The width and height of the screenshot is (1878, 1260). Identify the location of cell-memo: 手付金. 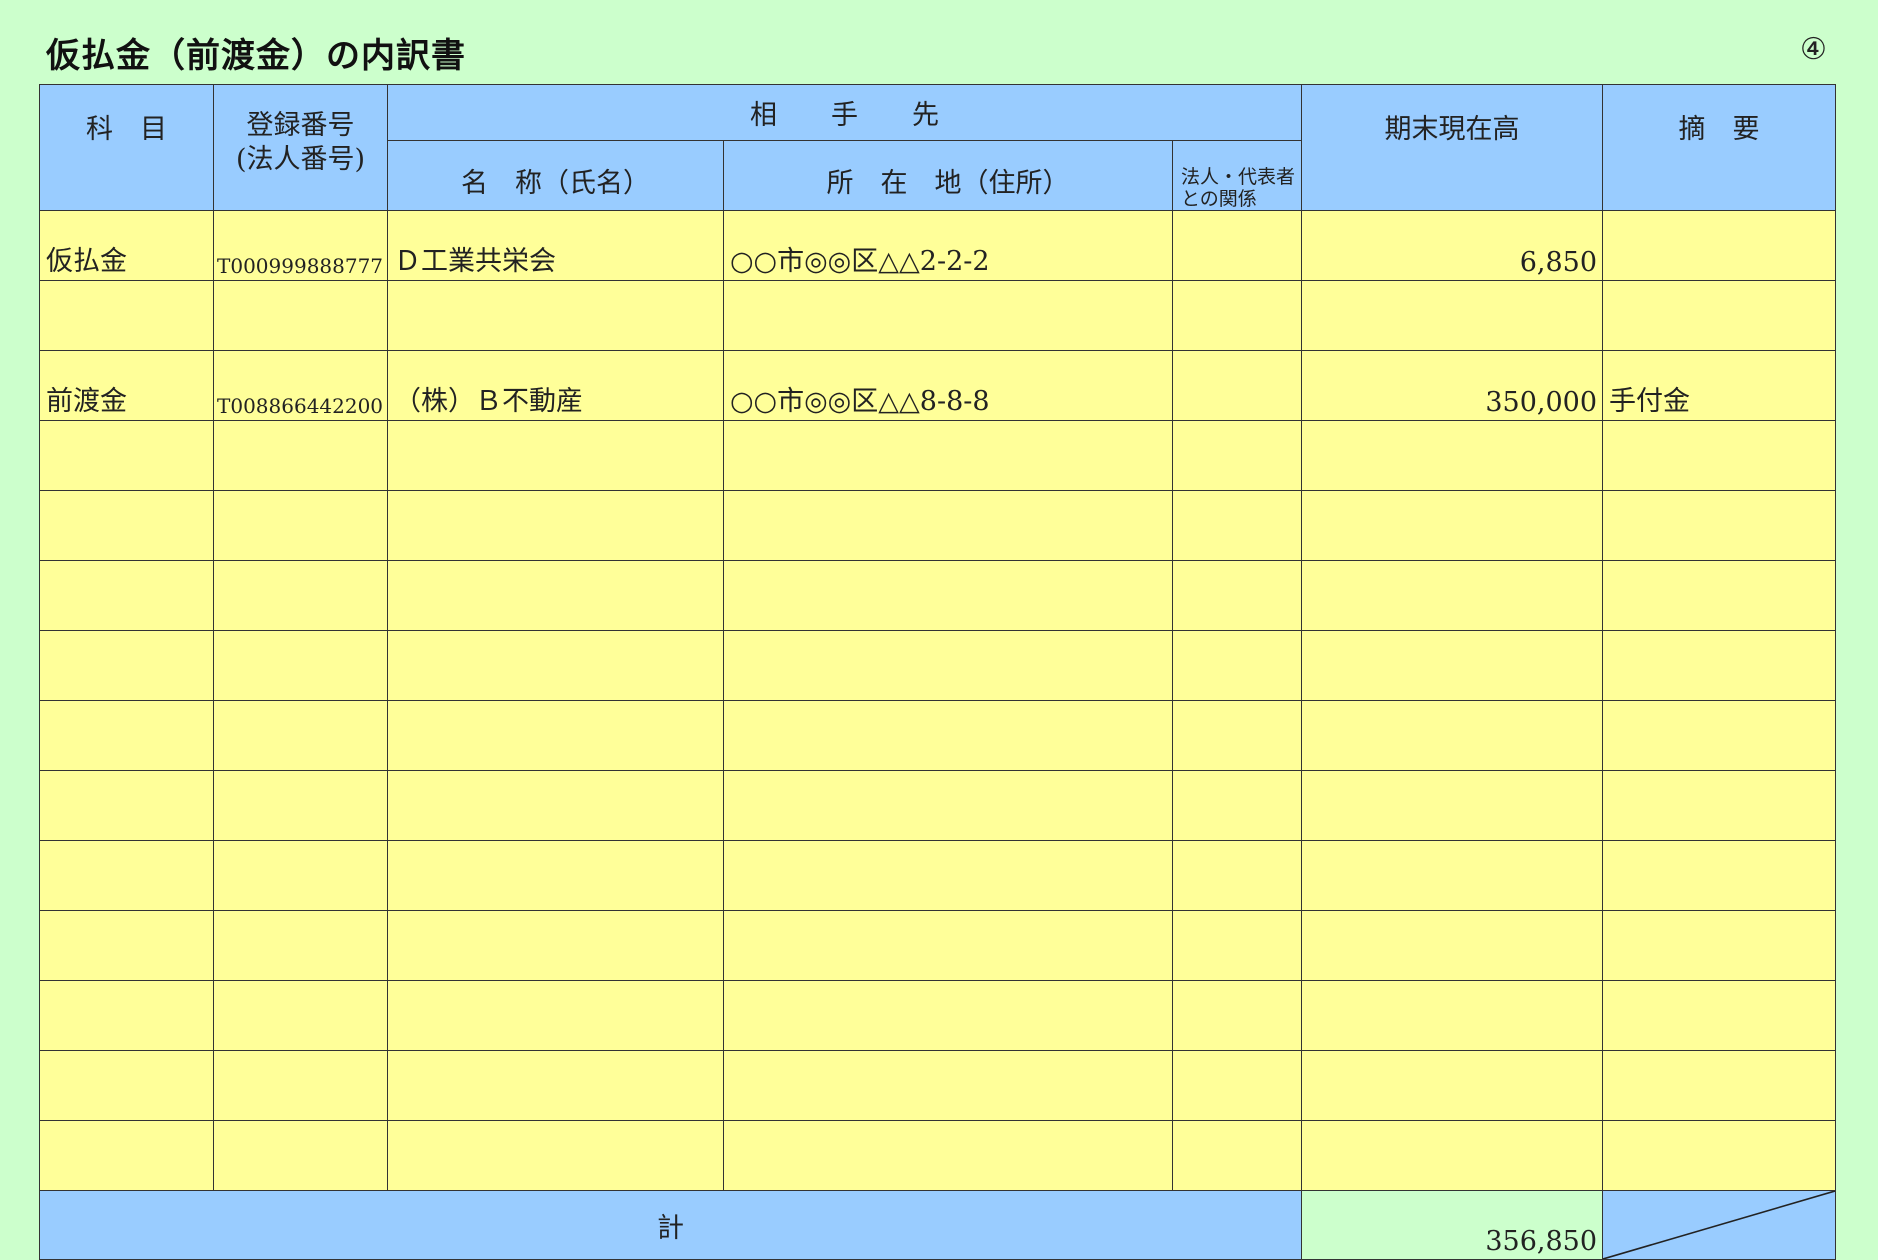
(1719, 385).